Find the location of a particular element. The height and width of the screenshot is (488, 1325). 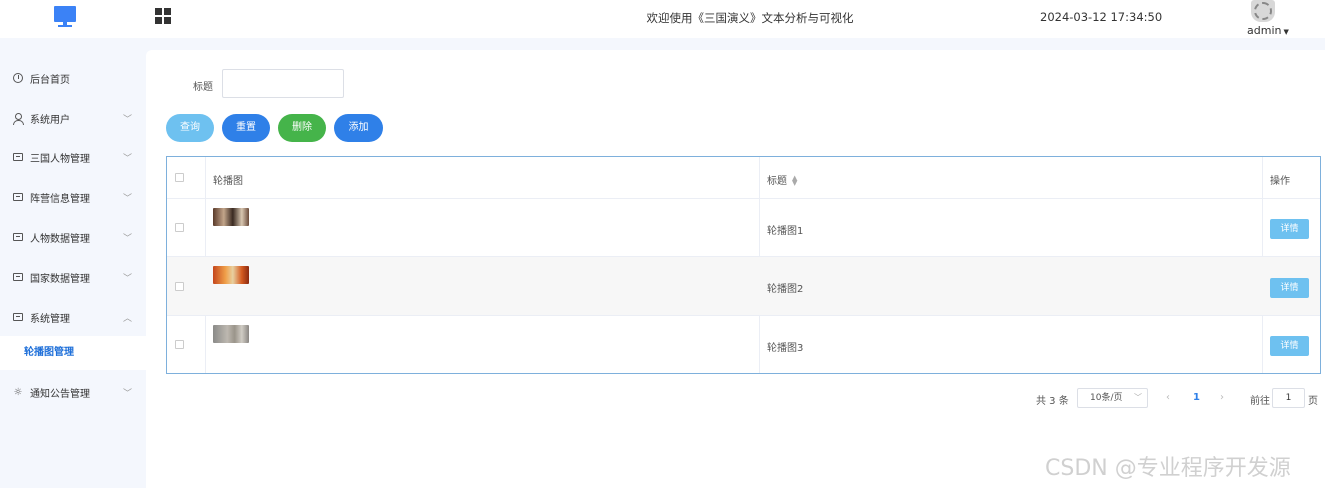

goto-page-input: 1 is located at coordinates (1288, 398).